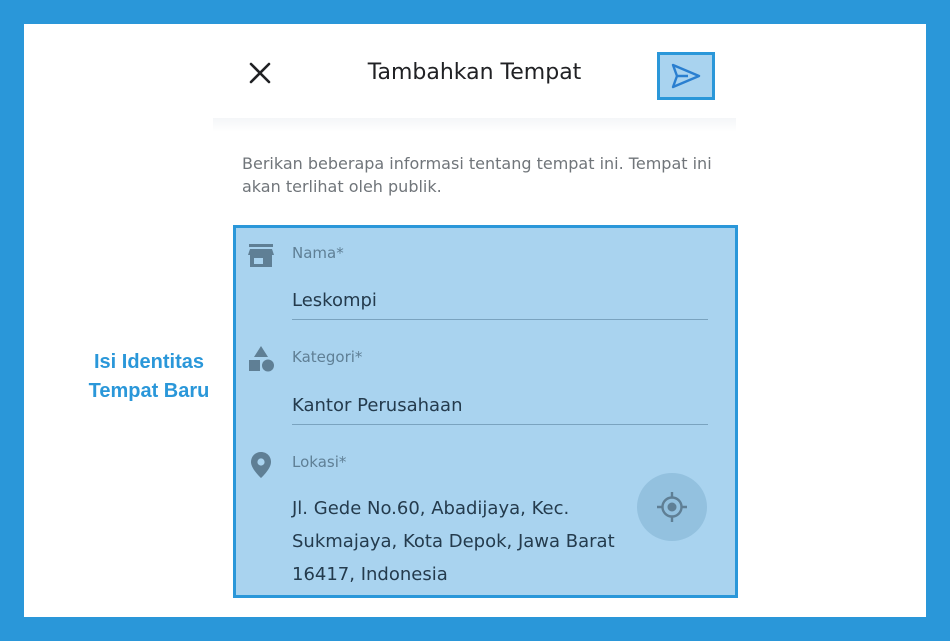 This screenshot has width=950, height=641. Describe the element at coordinates (431, 508) in the screenshot. I see `address-line-1: Jl. Gede No.60, Abadijaya, Kec.` at that location.